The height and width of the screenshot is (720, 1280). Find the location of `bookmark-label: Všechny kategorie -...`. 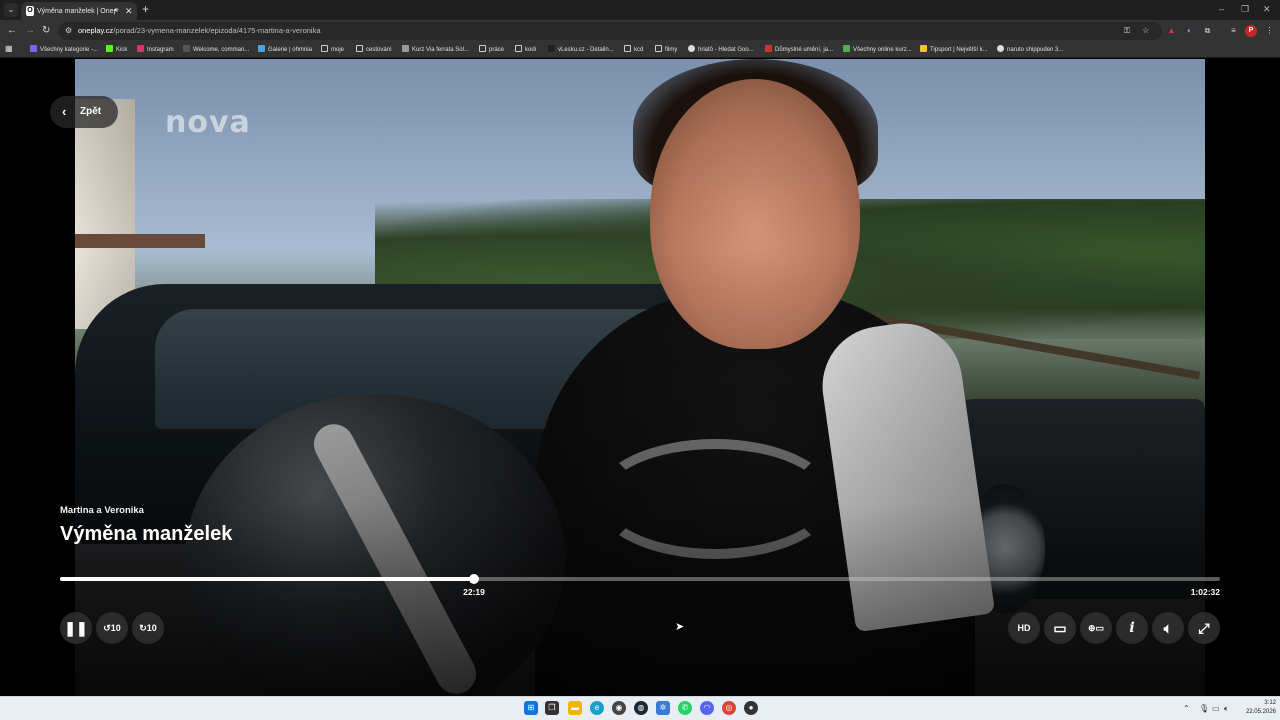

bookmark-label: Všechny kategorie -... is located at coordinates (69, 50).